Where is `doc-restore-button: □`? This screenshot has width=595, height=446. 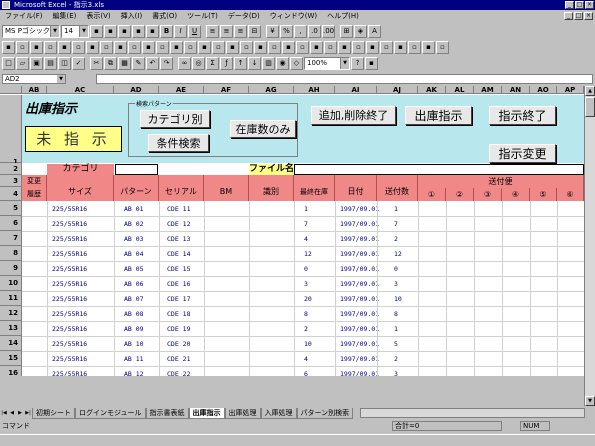
doc-restore-button: □ is located at coordinates (578, 16).